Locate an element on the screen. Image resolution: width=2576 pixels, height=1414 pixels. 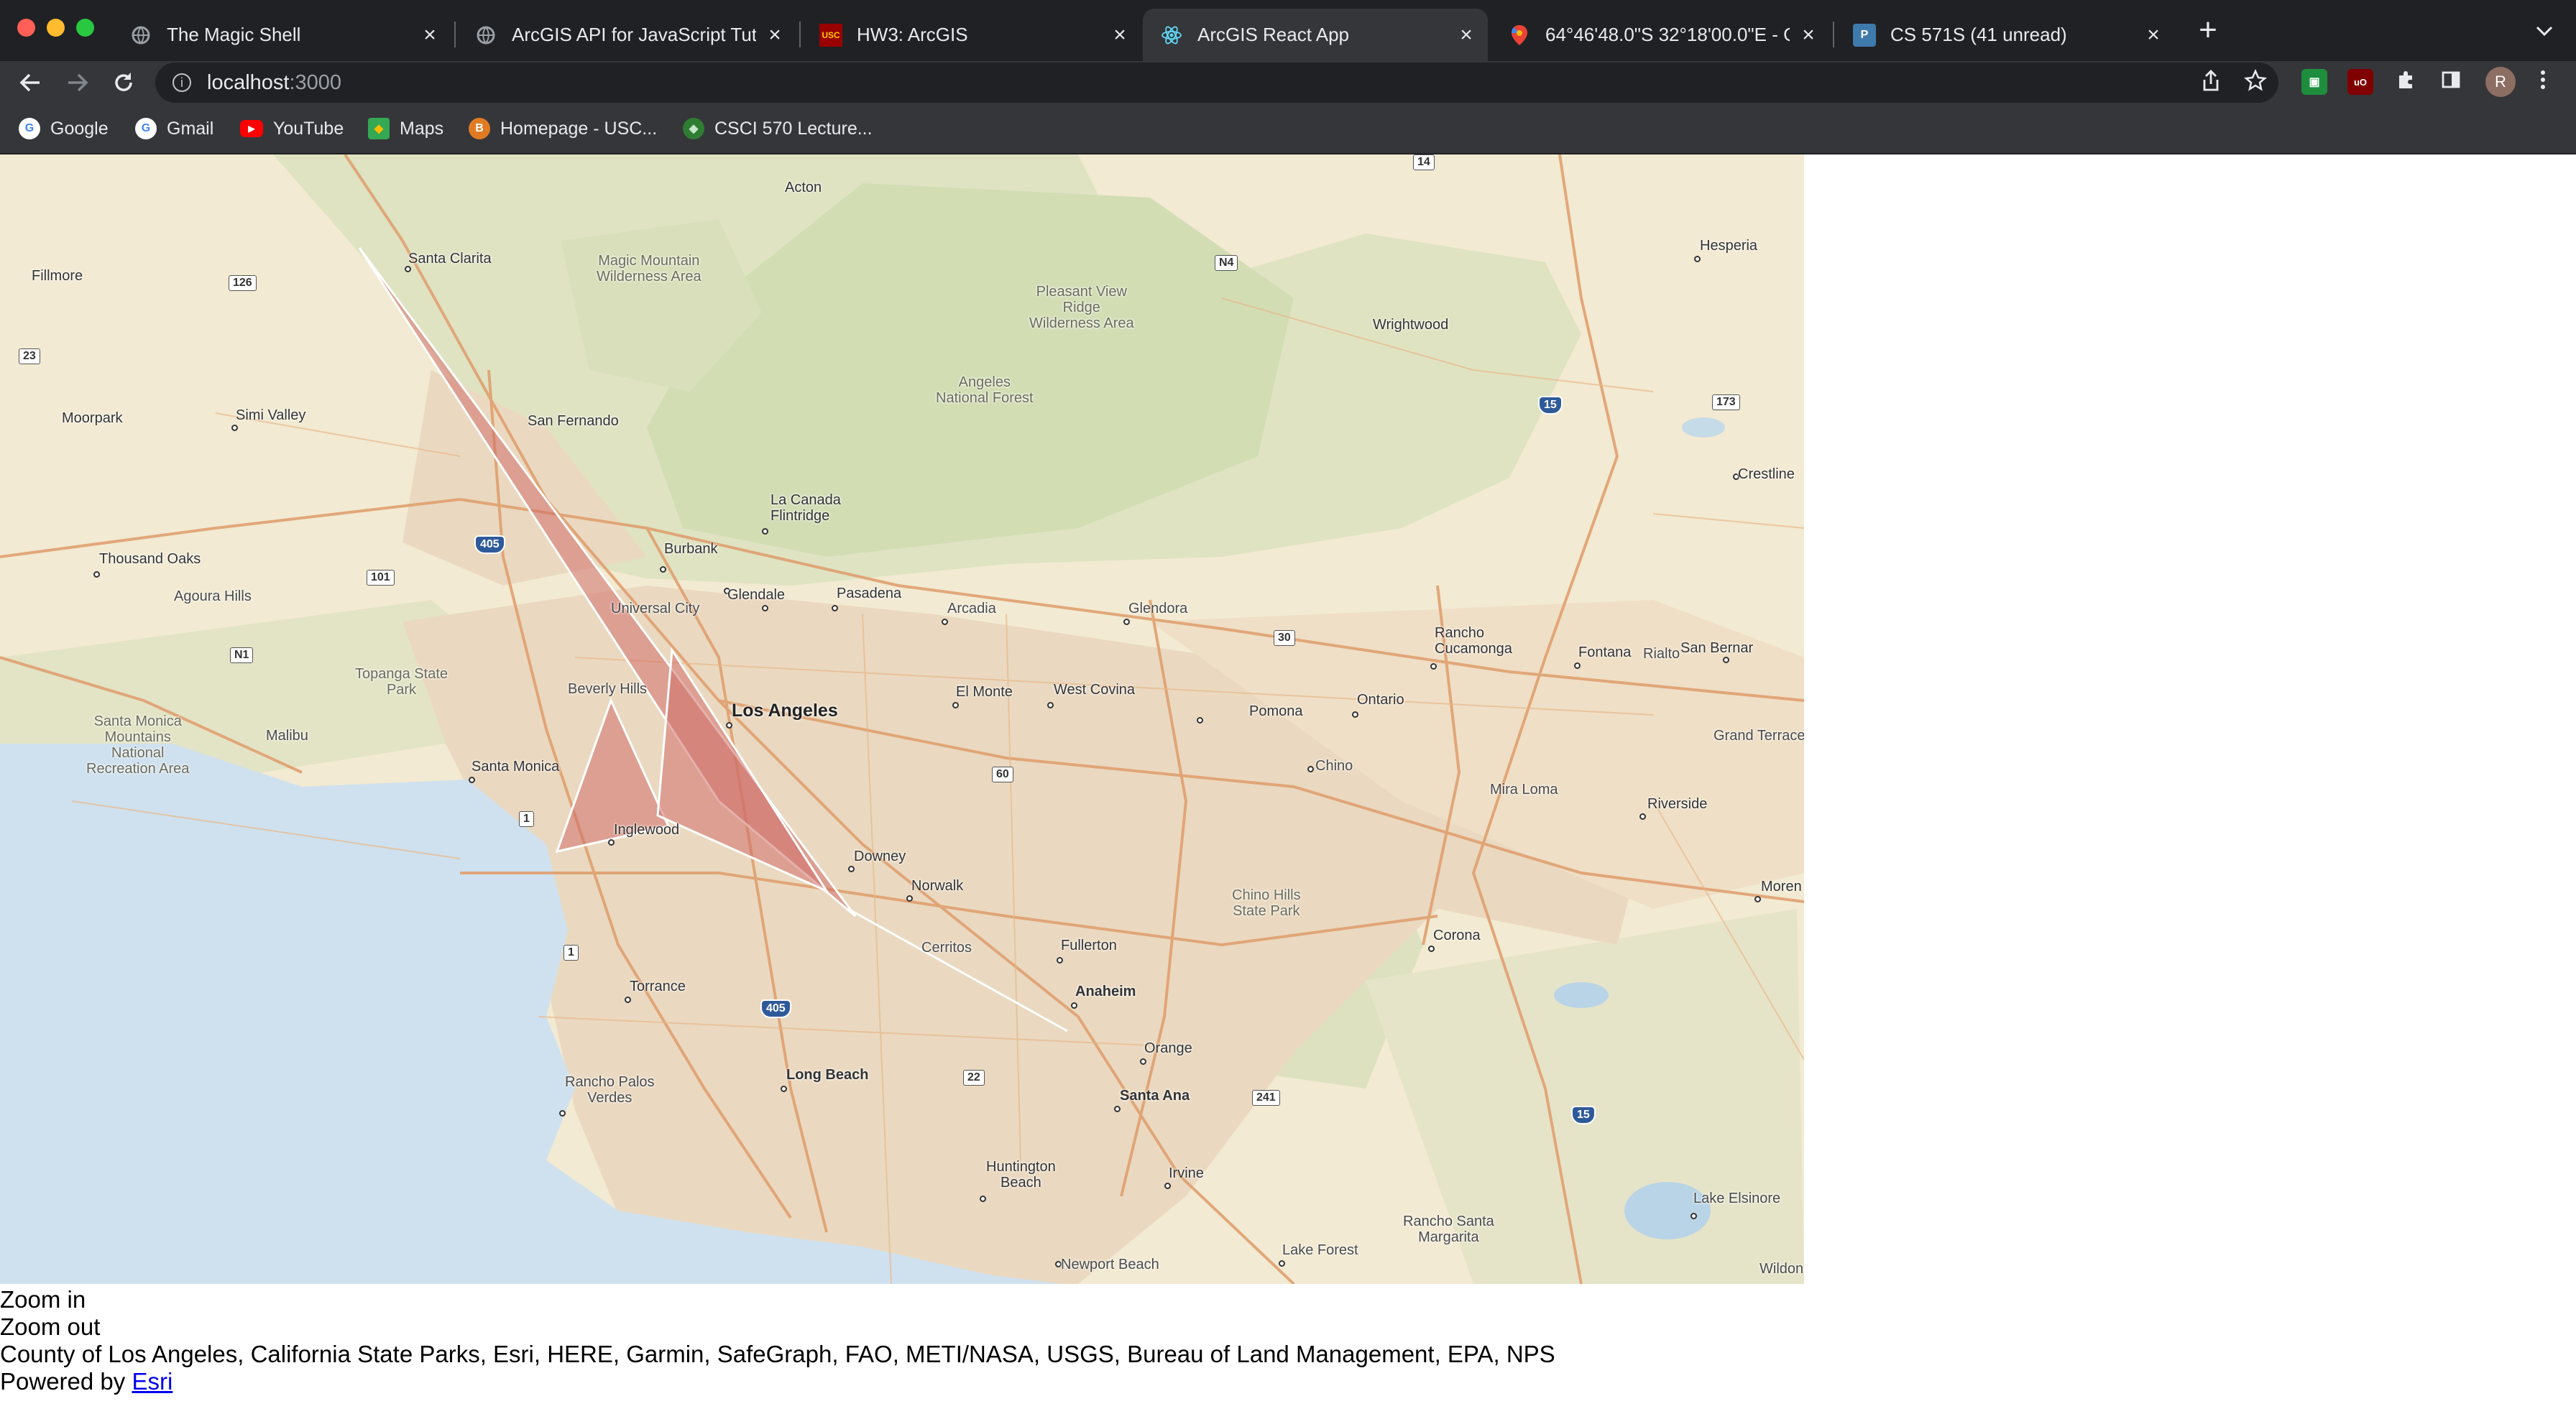
browser-menu-icon is located at coordinates (2543, 82).